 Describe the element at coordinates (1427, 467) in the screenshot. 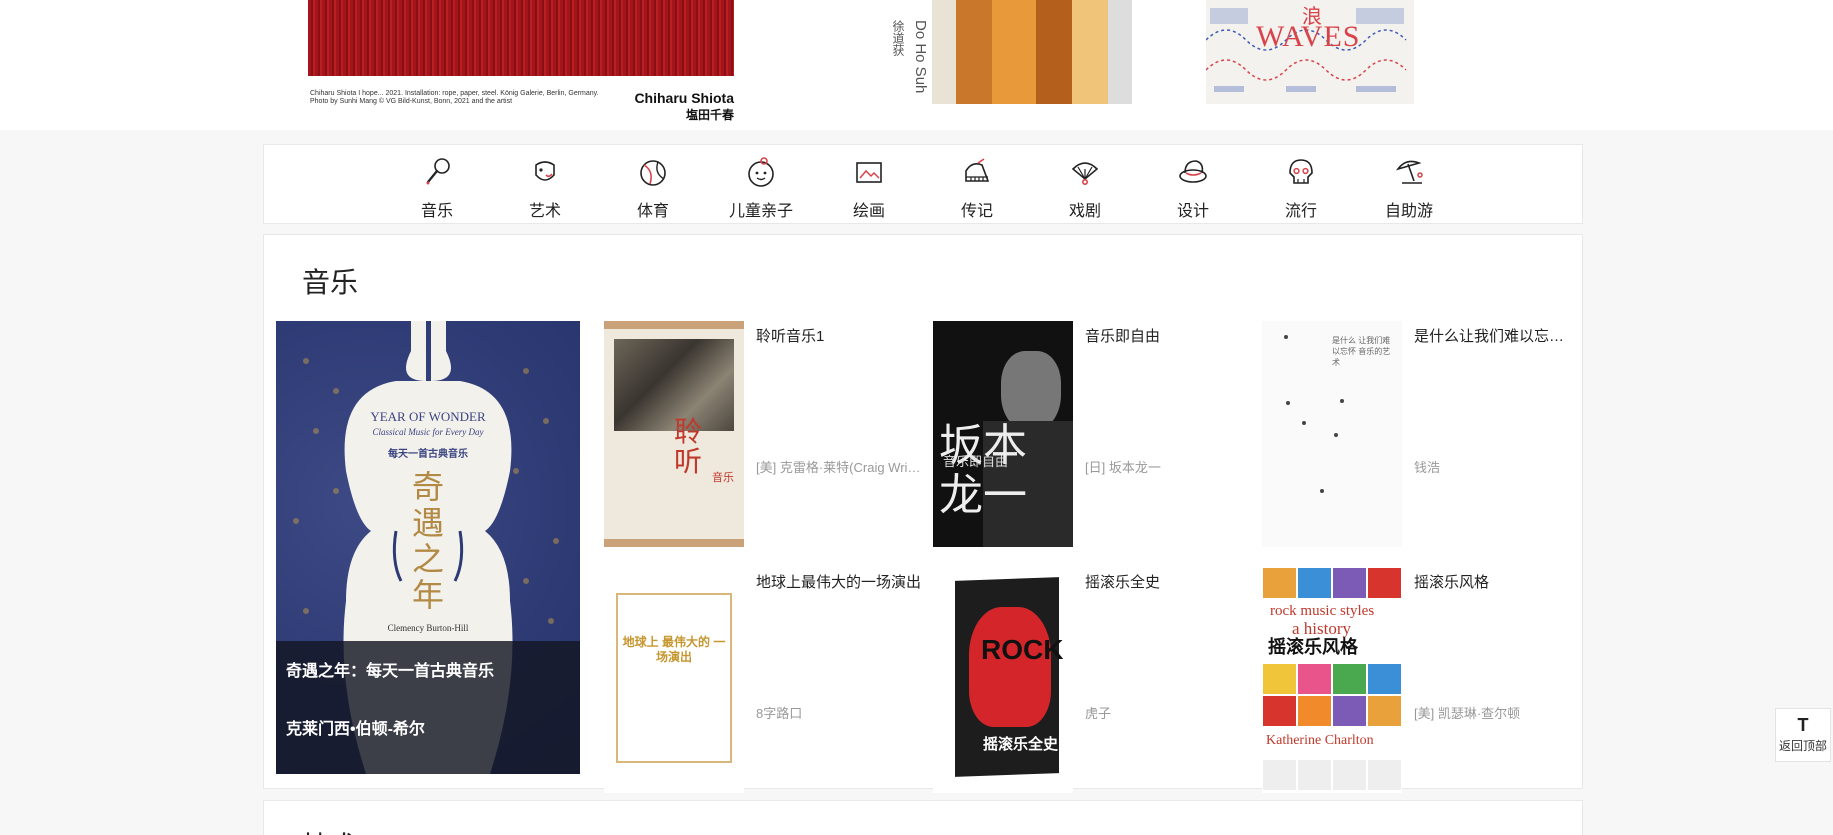

I see `book-author: 钱浩` at that location.